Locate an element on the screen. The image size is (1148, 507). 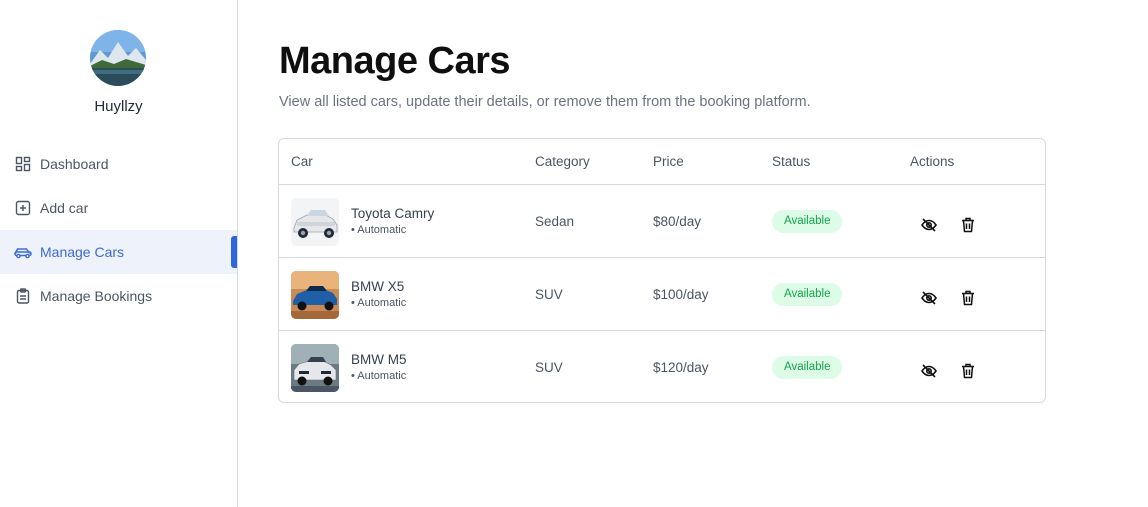
sidebar-item-manage-bookings: Manage Bookings is located at coordinates (118, 296).